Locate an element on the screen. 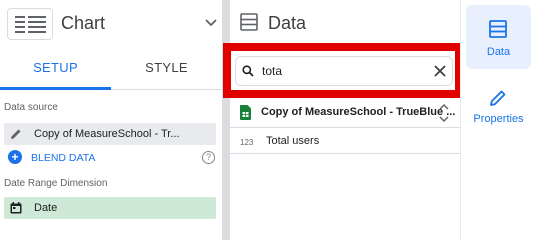  rail-properties-label: Properties is located at coordinates (498, 119).